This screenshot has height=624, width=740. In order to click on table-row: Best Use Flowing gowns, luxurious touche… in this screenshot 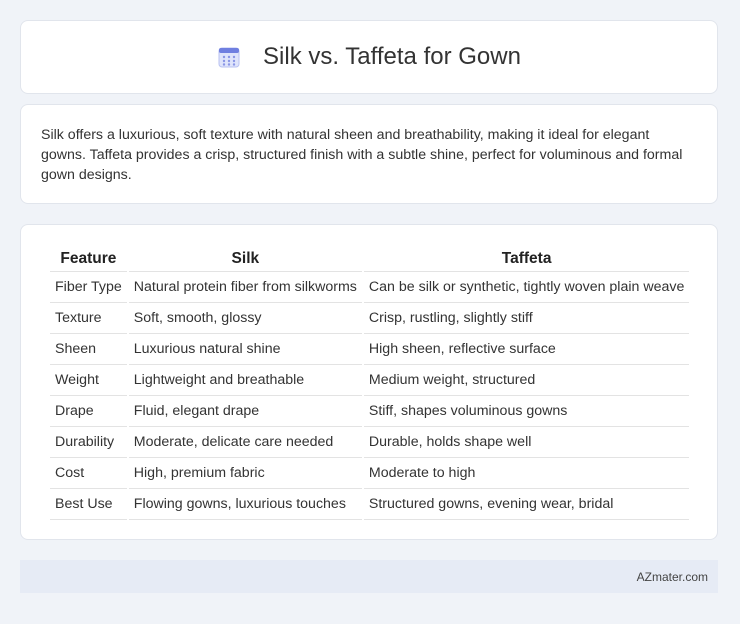, I will do `click(370, 504)`.